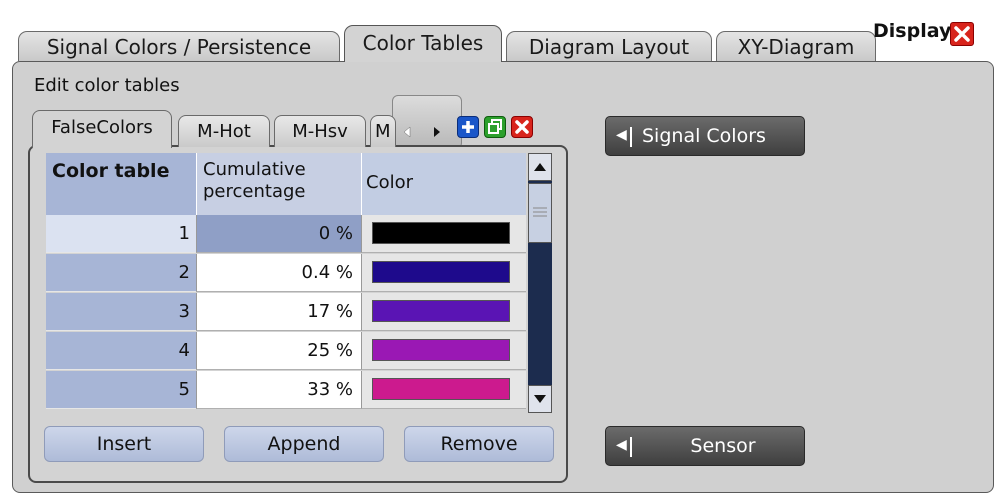  What do you see at coordinates (179, 46) in the screenshot?
I see `tab-signal-colors-persistence: Signal Colors / Persistence` at bounding box center [179, 46].